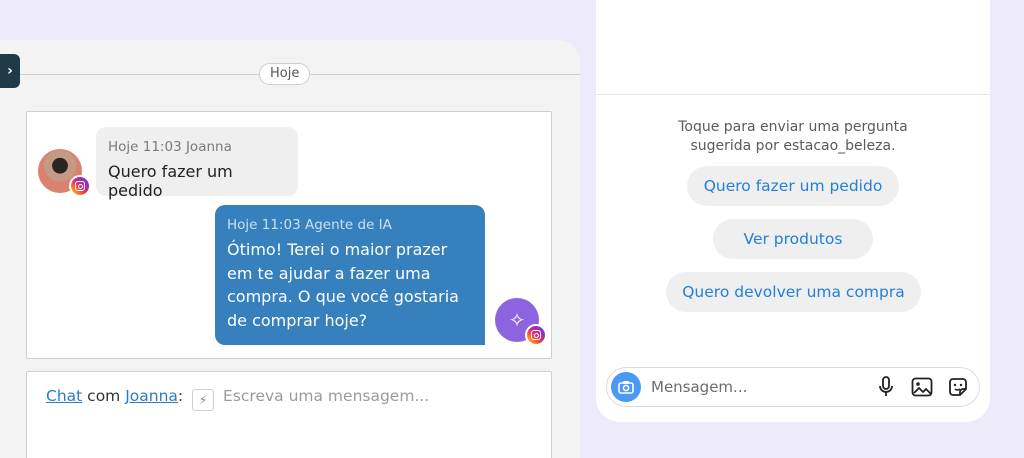 The height and width of the screenshot is (458, 1024). I want to click on sidebar-toggle-button: ›, so click(10, 71).